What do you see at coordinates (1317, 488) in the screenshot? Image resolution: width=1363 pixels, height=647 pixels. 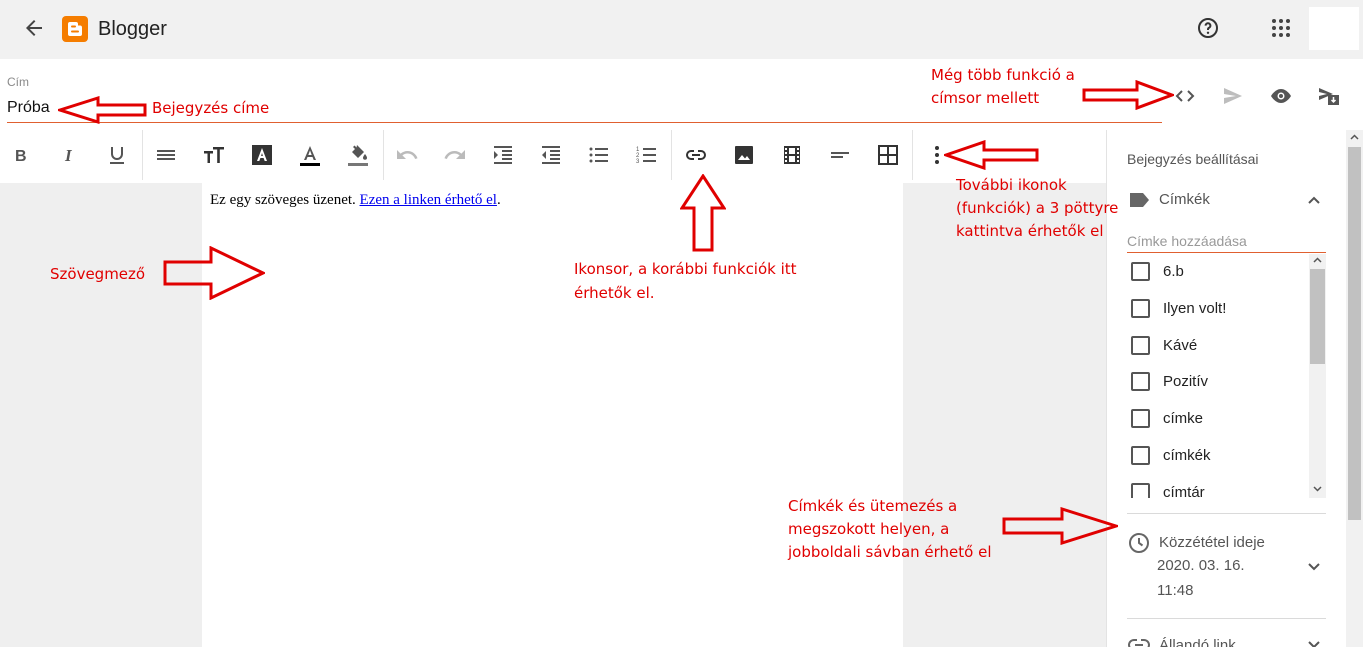 I see `scroll-down-icon` at bounding box center [1317, 488].